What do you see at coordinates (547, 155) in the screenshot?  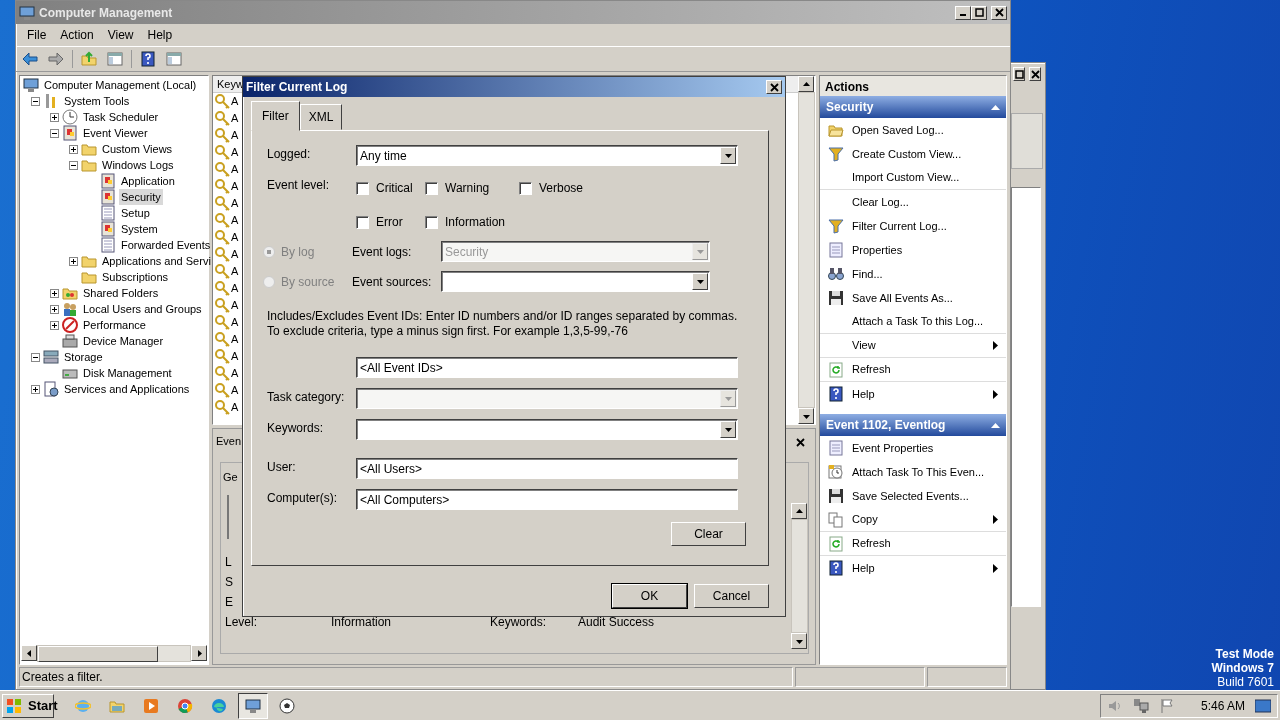 I see `dropdown: Any time` at bounding box center [547, 155].